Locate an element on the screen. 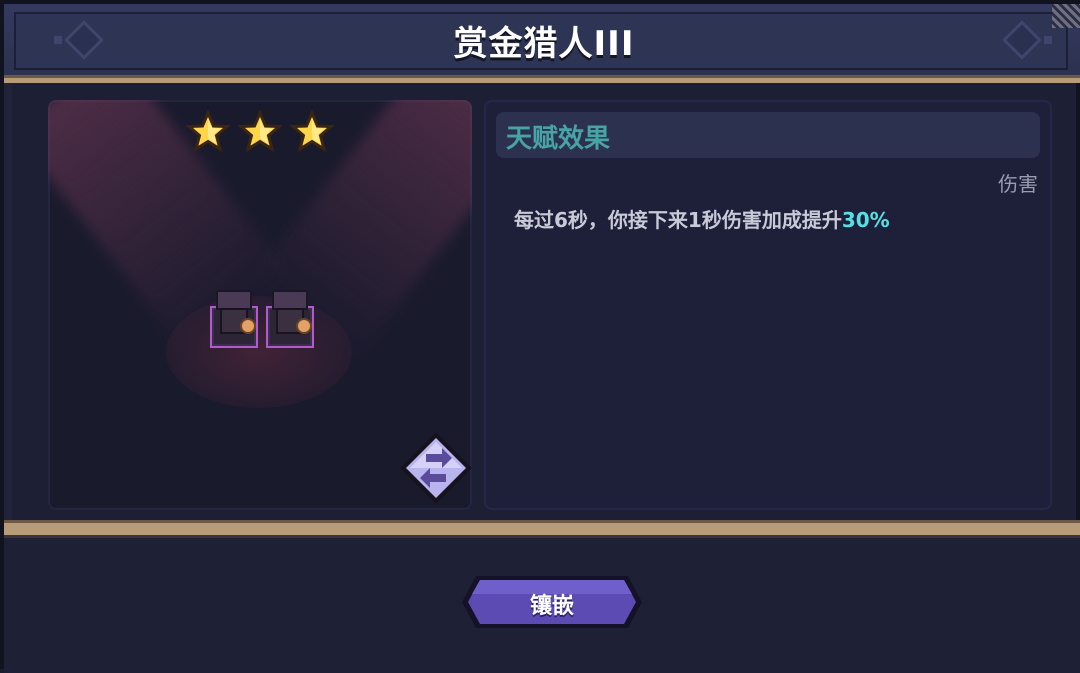 Image resolution: width=1080 pixels, height=673 pixels. damage-tag: 伤害 is located at coordinates (1018, 184).